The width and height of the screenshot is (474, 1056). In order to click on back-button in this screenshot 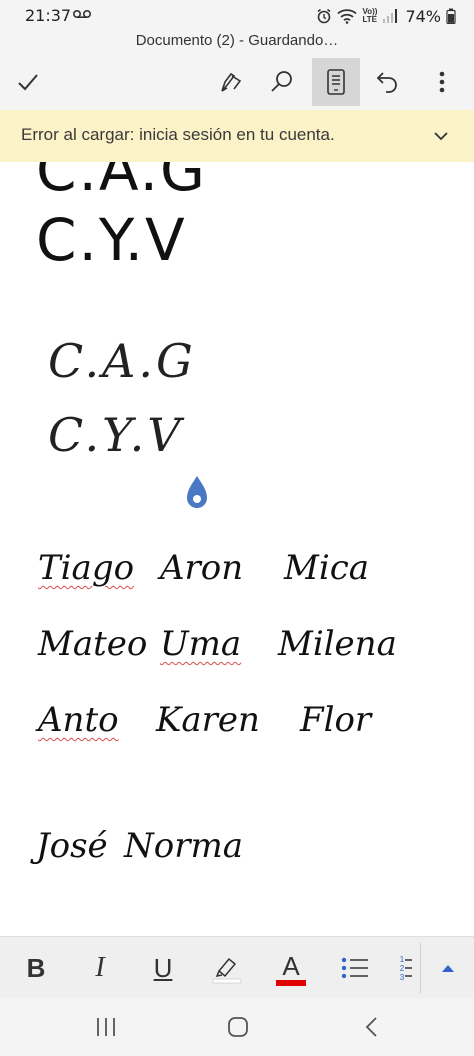, I will do `click(372, 1027)`.